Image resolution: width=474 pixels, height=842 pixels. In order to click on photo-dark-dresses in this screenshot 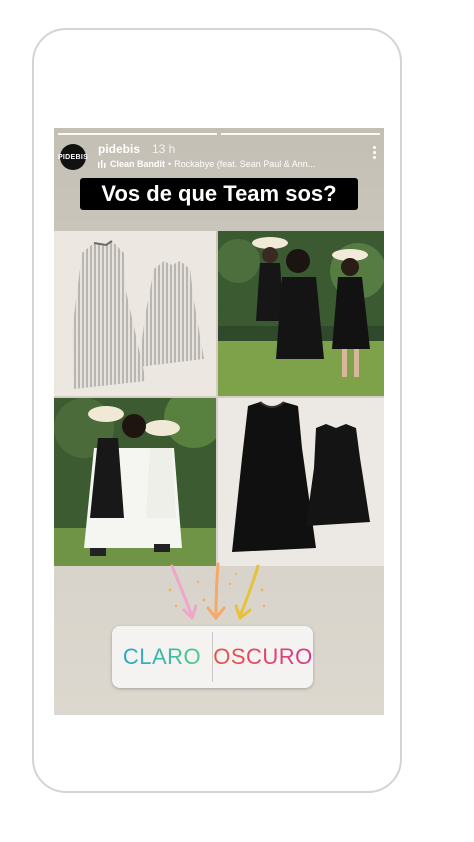, I will do `click(301, 482)`.